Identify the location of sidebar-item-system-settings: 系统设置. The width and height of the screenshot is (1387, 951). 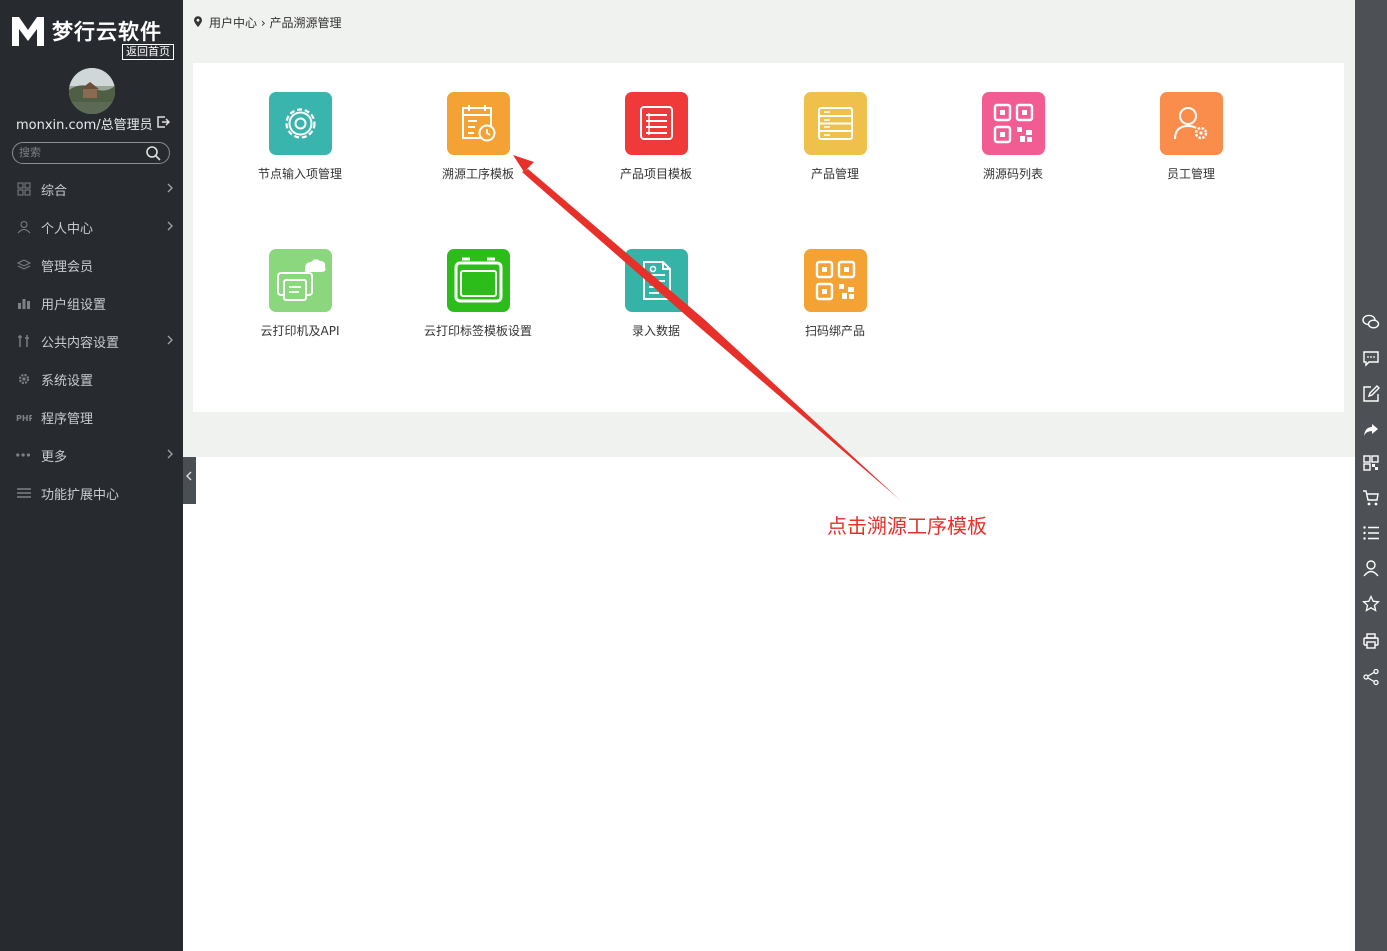
(91, 379).